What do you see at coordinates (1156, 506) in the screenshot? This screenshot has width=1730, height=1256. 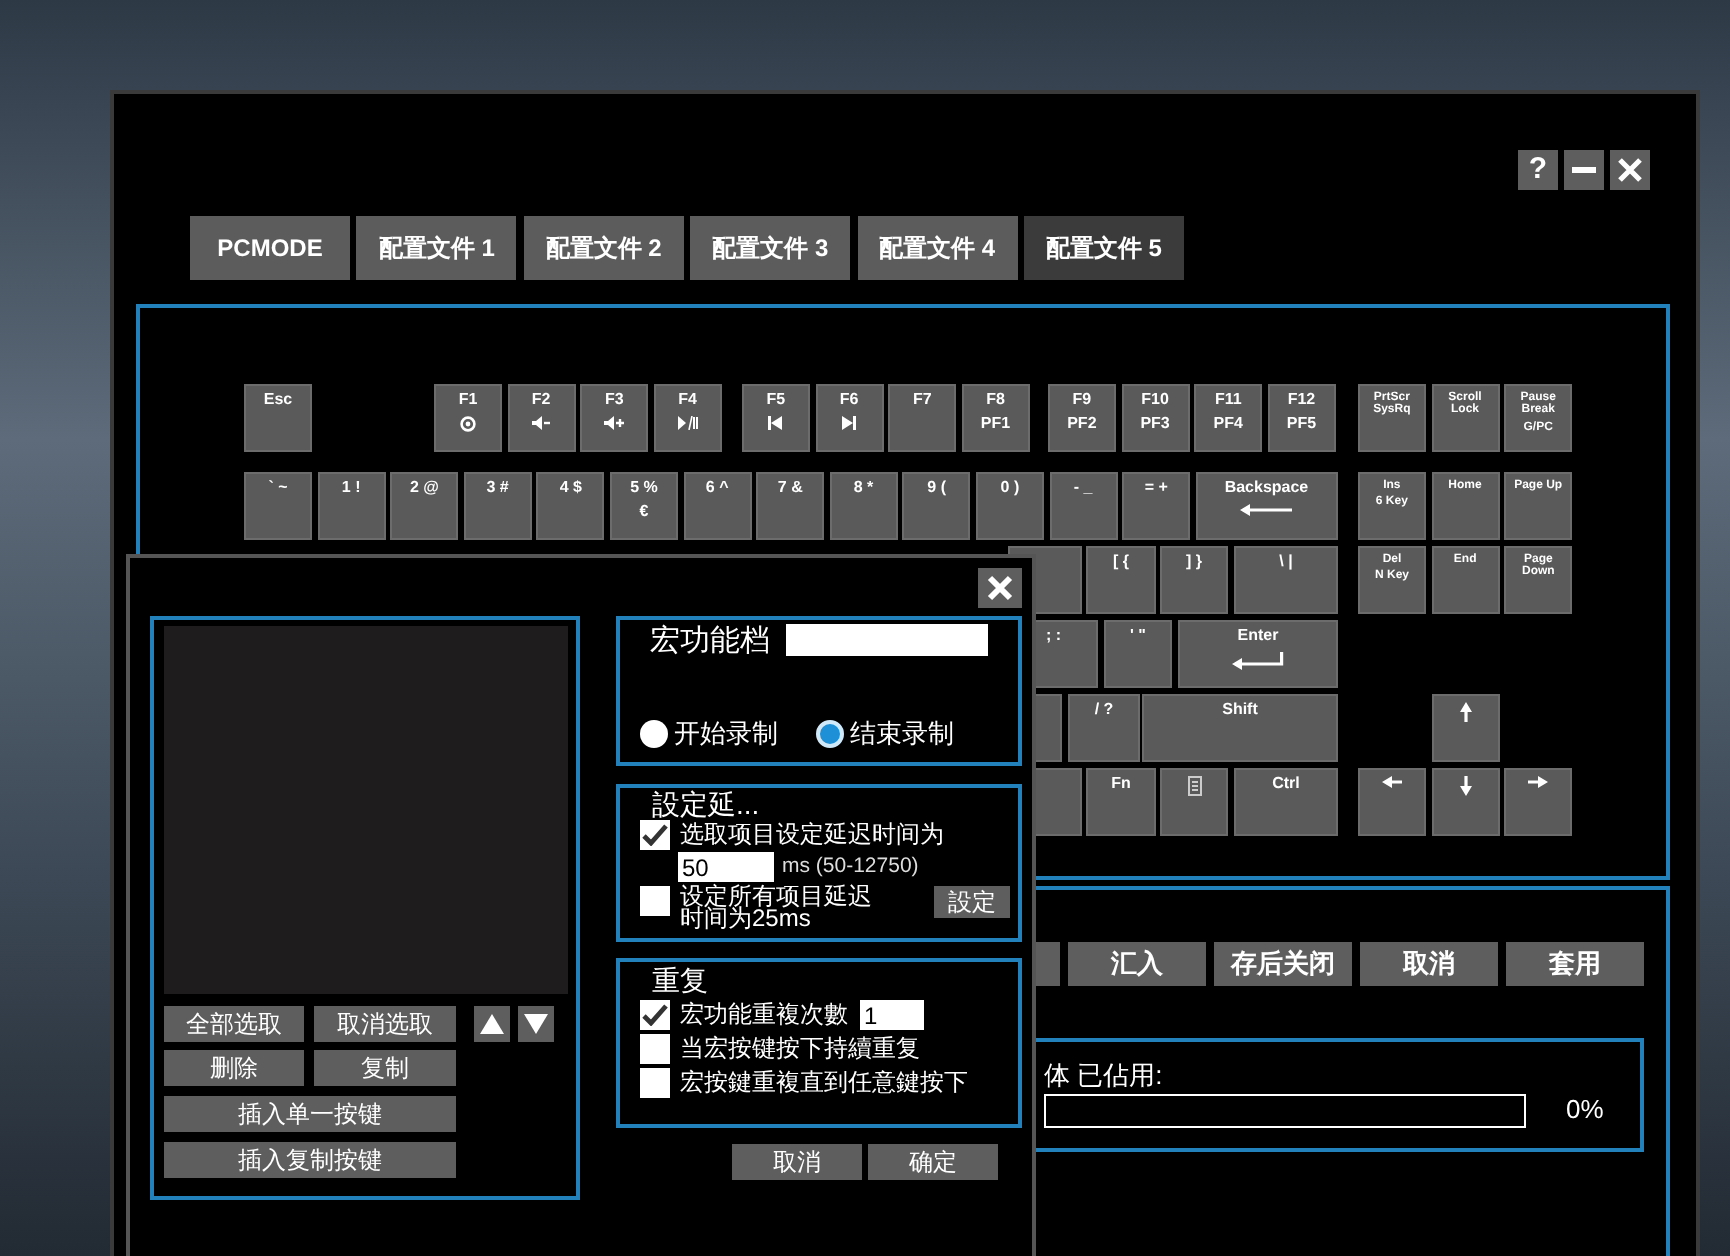 I see `keyboard-key: = +` at bounding box center [1156, 506].